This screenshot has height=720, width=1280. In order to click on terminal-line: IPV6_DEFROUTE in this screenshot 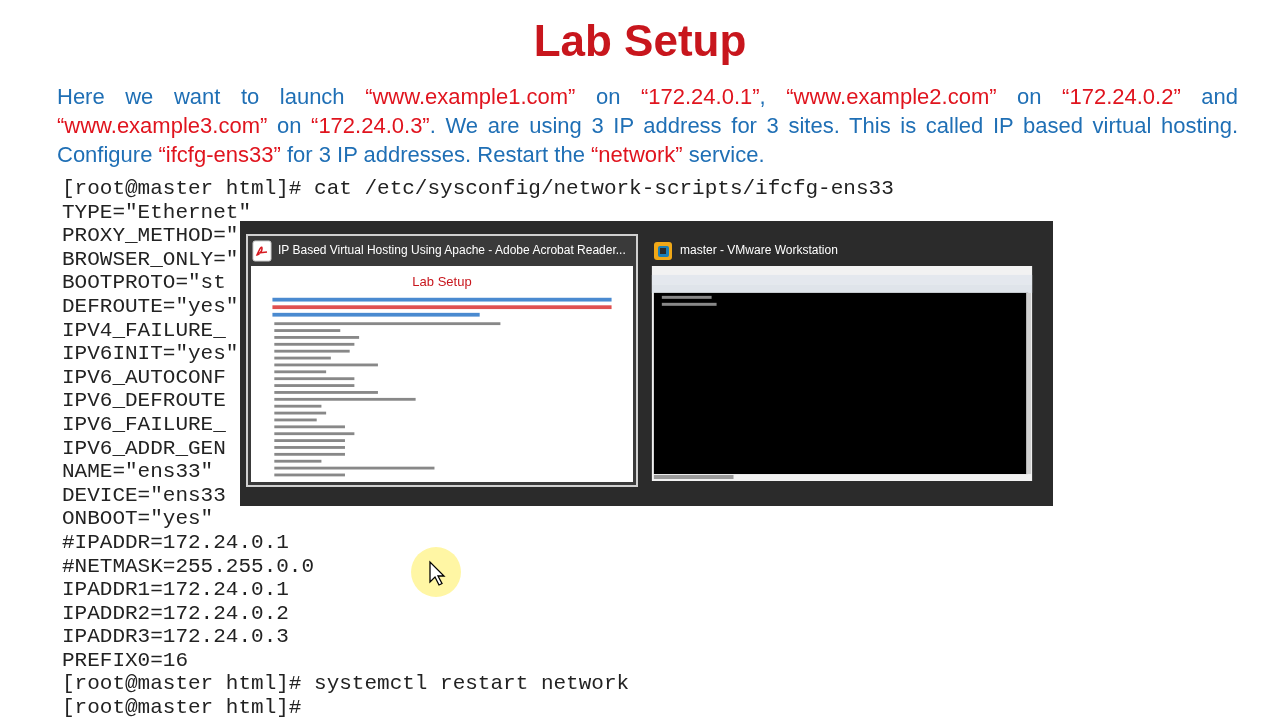, I will do `click(144, 401)`.